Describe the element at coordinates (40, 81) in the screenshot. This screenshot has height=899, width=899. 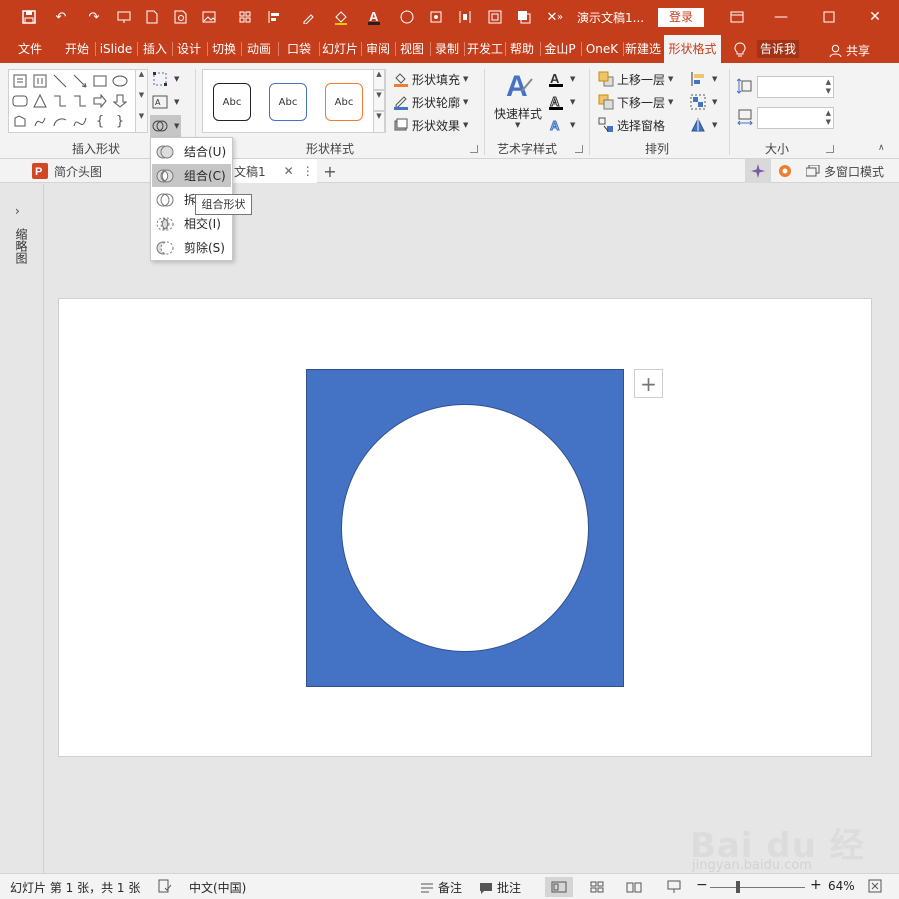
I see `vertical-textbox-shape-icon` at that location.